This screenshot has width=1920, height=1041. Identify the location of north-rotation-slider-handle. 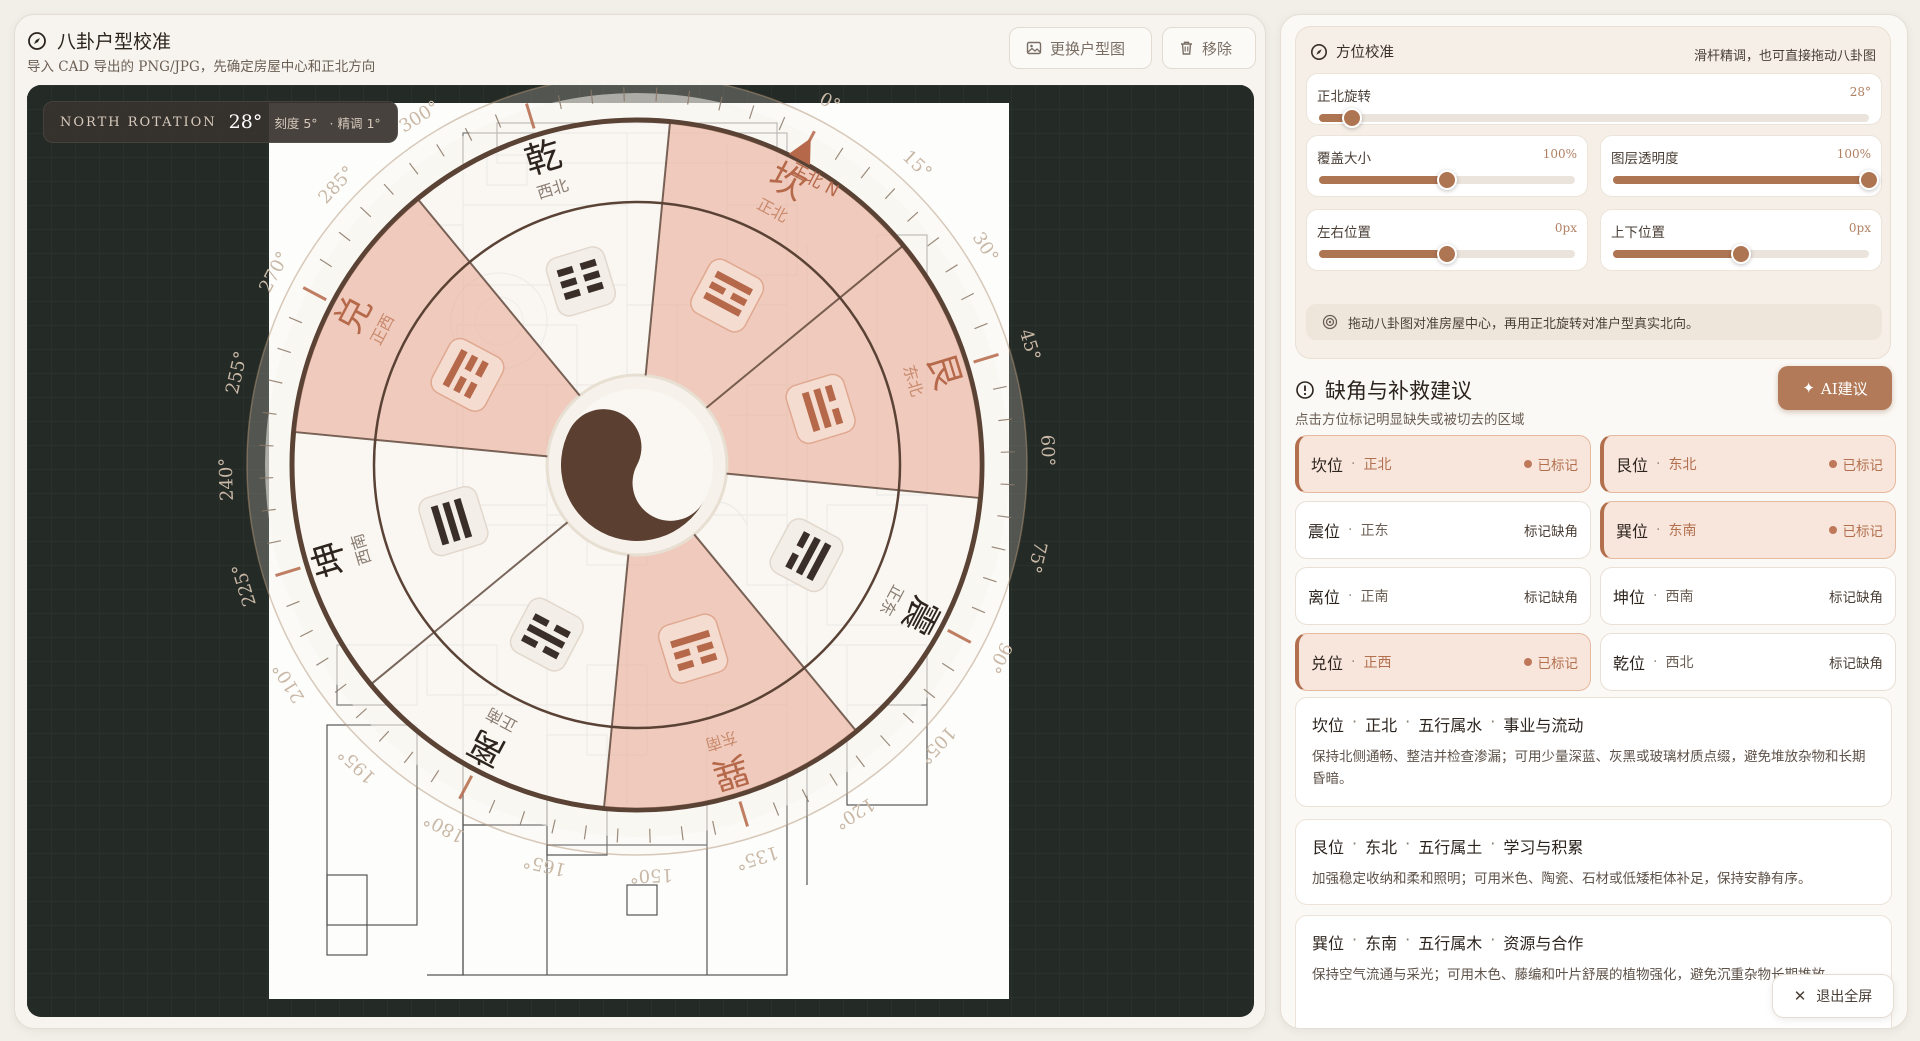
(1352, 118).